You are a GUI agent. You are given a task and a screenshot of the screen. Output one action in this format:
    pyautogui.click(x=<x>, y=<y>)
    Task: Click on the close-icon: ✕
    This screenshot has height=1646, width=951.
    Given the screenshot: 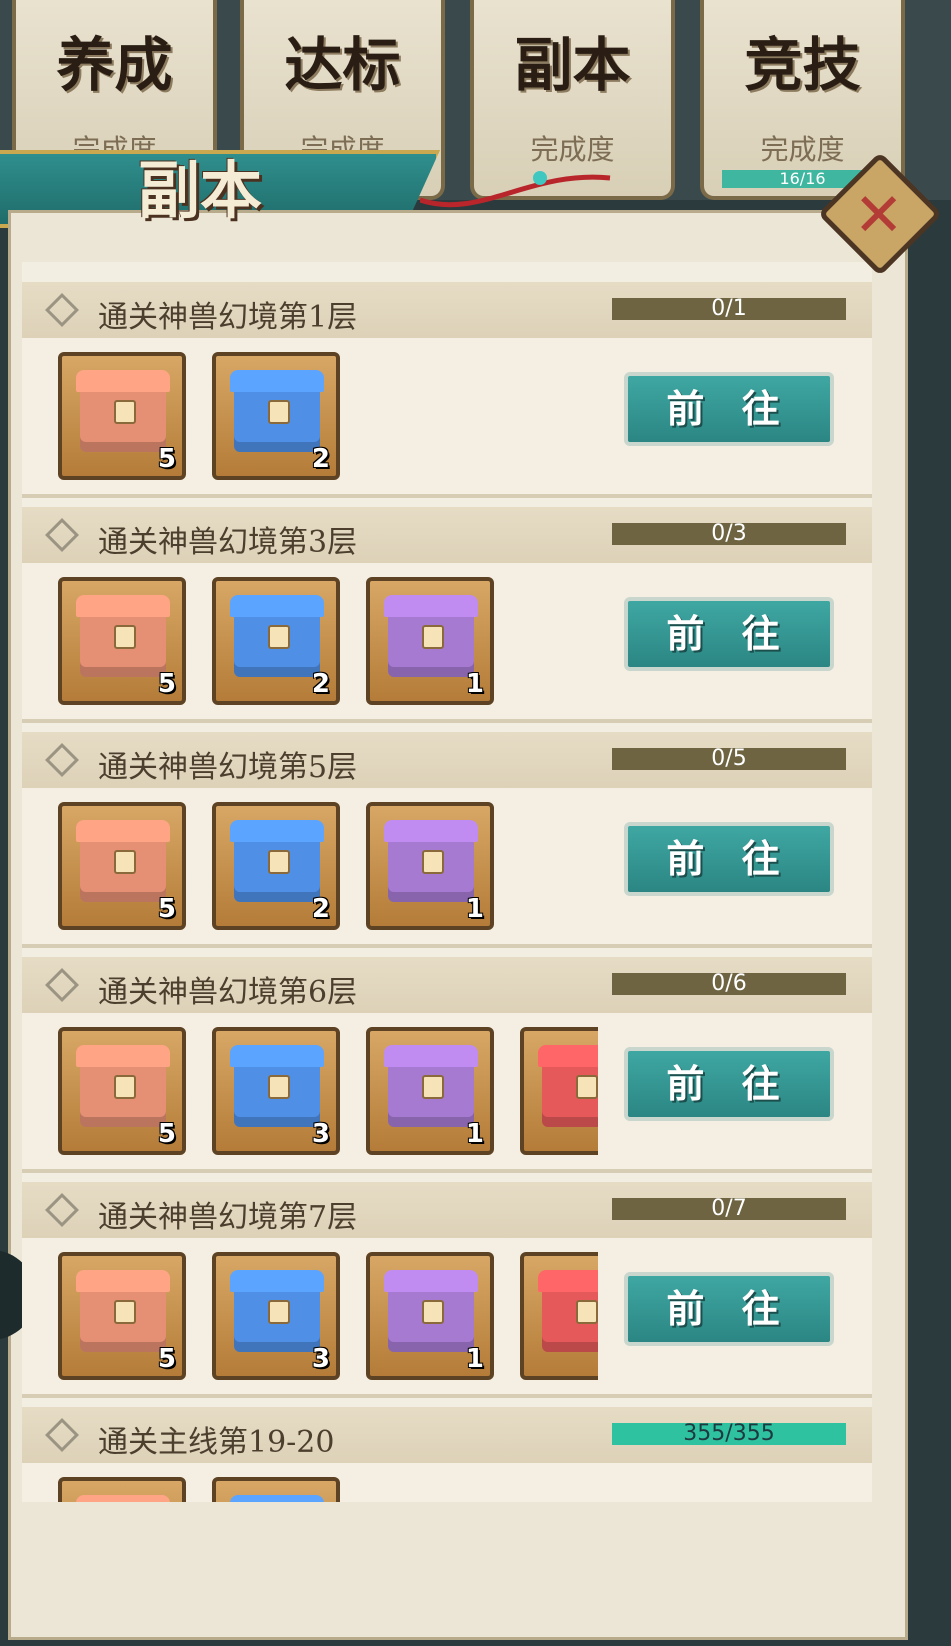 What is the action you would take?
    pyautogui.click(x=878, y=215)
    